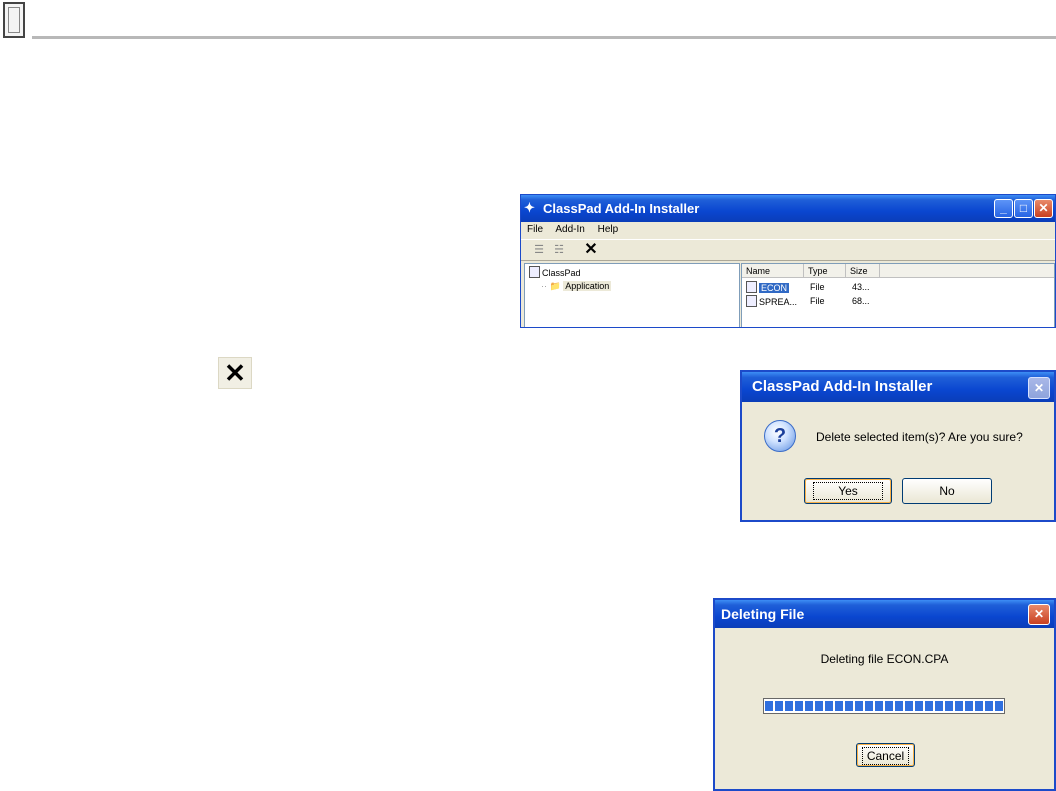  I want to click on list-item-econ: ECON, so click(768, 287).